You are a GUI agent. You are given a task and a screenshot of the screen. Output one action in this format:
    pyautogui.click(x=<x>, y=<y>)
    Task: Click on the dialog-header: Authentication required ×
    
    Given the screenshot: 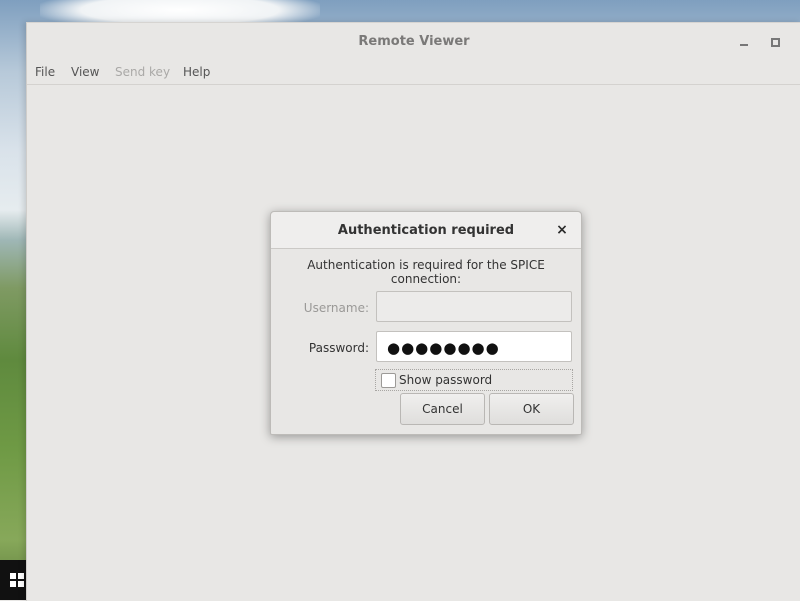 What is the action you would take?
    pyautogui.click(x=426, y=230)
    